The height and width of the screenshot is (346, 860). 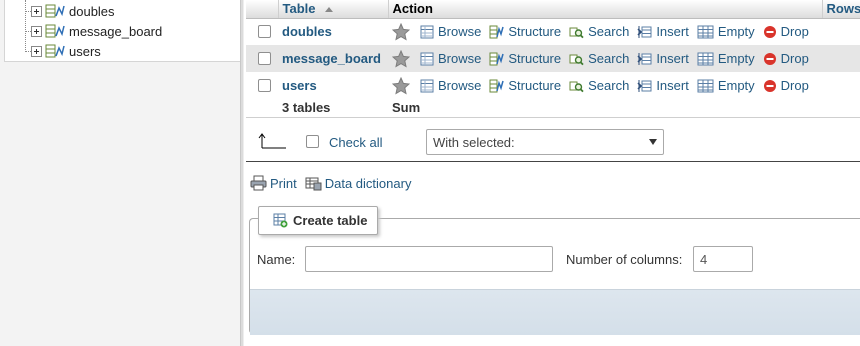 I want to click on check-all-label: Check all, so click(x=355, y=142).